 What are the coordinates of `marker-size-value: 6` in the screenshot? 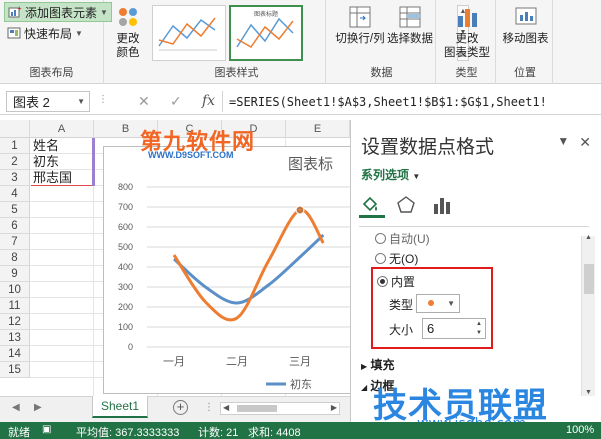 It's located at (431, 328).